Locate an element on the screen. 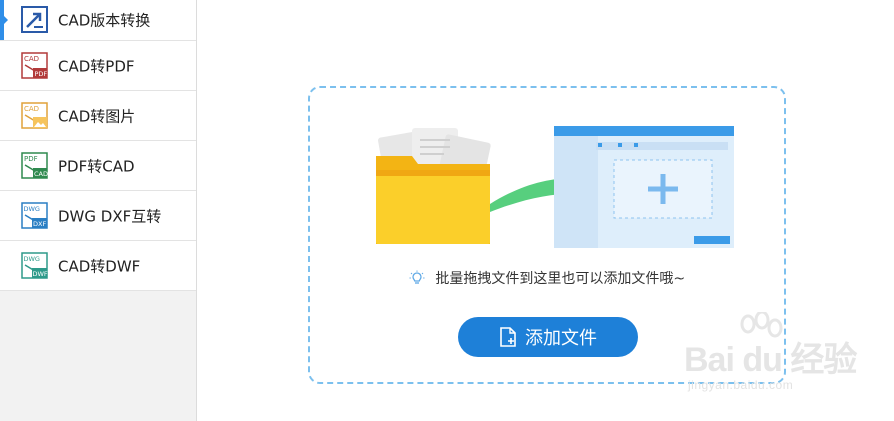 Image resolution: width=894 pixels, height=421 pixels. svg-text: DWF is located at coordinates (40, 274).